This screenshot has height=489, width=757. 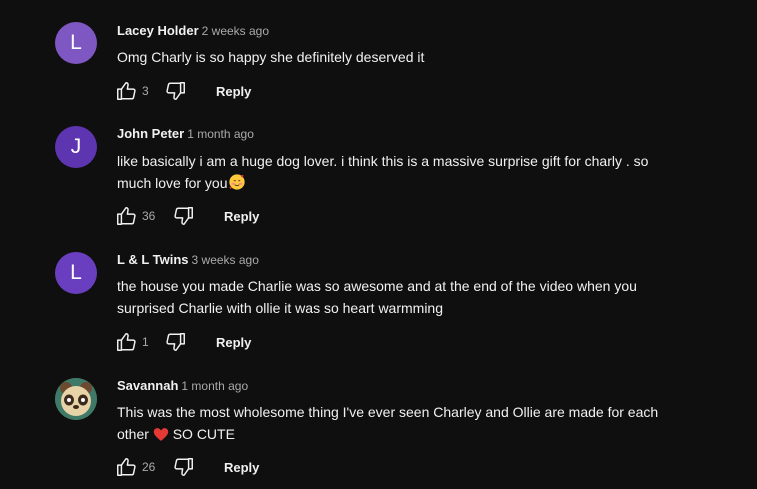 I want to click on comment-actions: 1 Reply, so click(x=182, y=342).